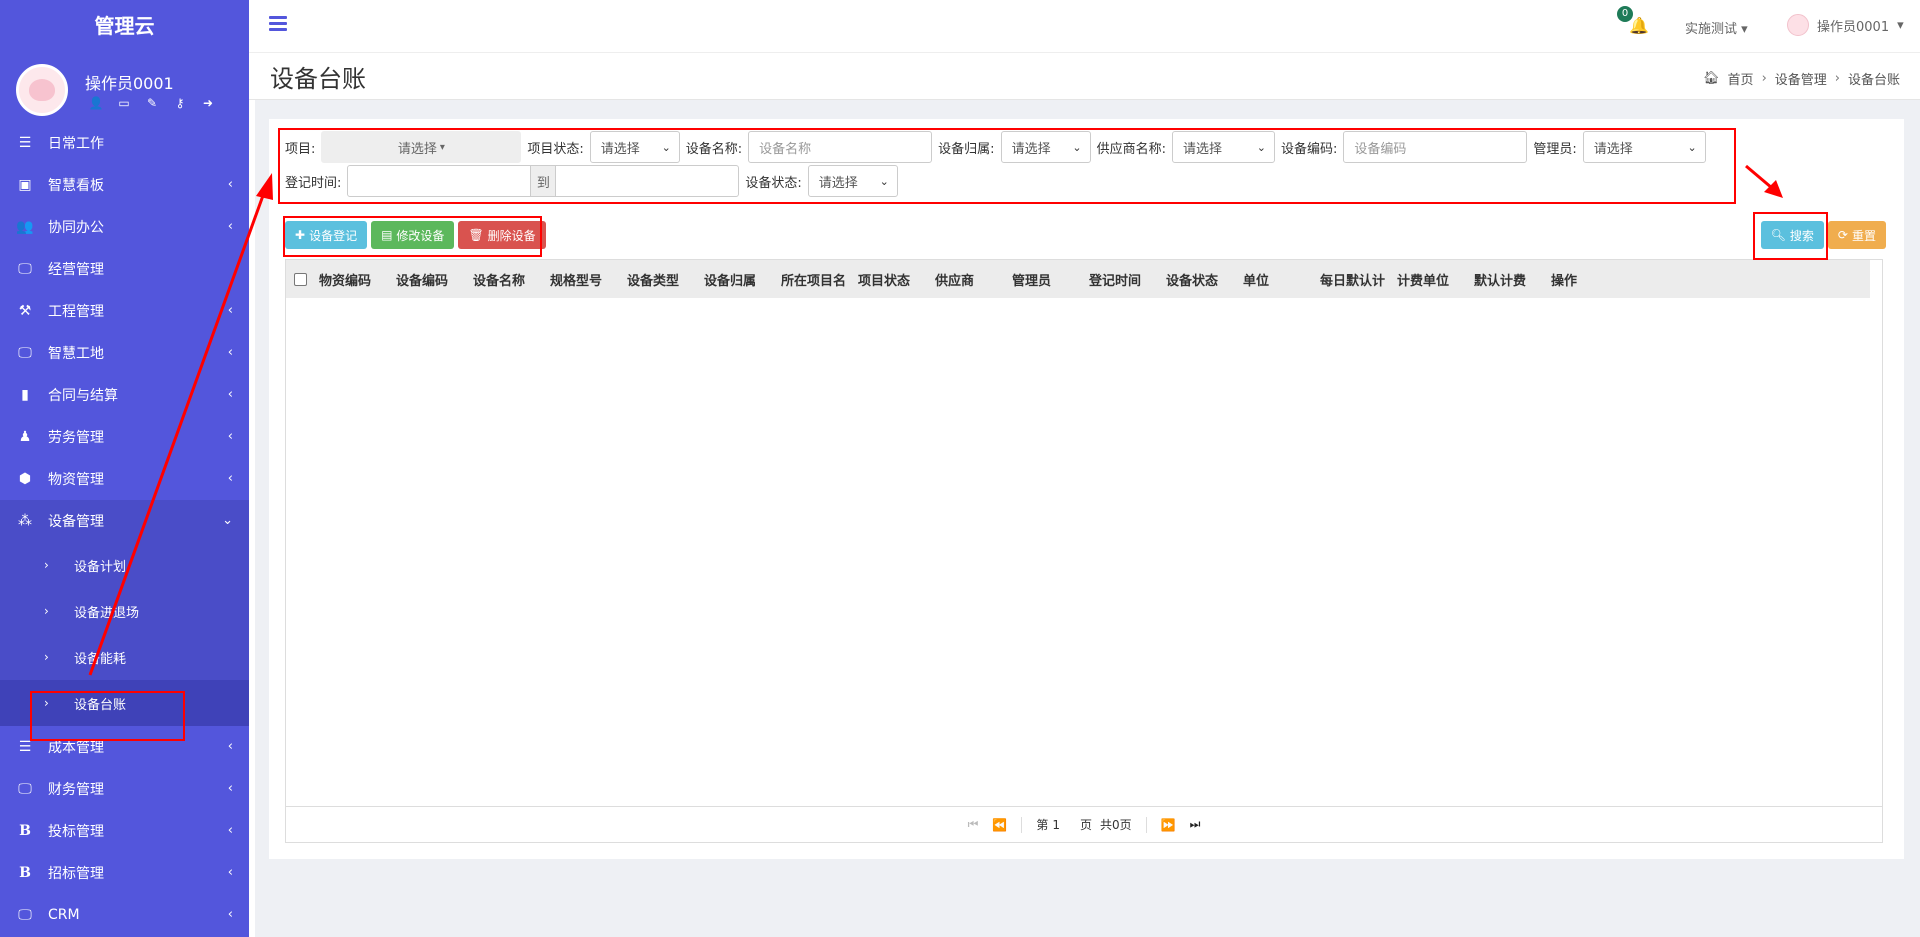 The height and width of the screenshot is (937, 1920). What do you see at coordinates (124, 611) in the screenshot?
I see `sidebar-subitem: › 设备进退场` at bounding box center [124, 611].